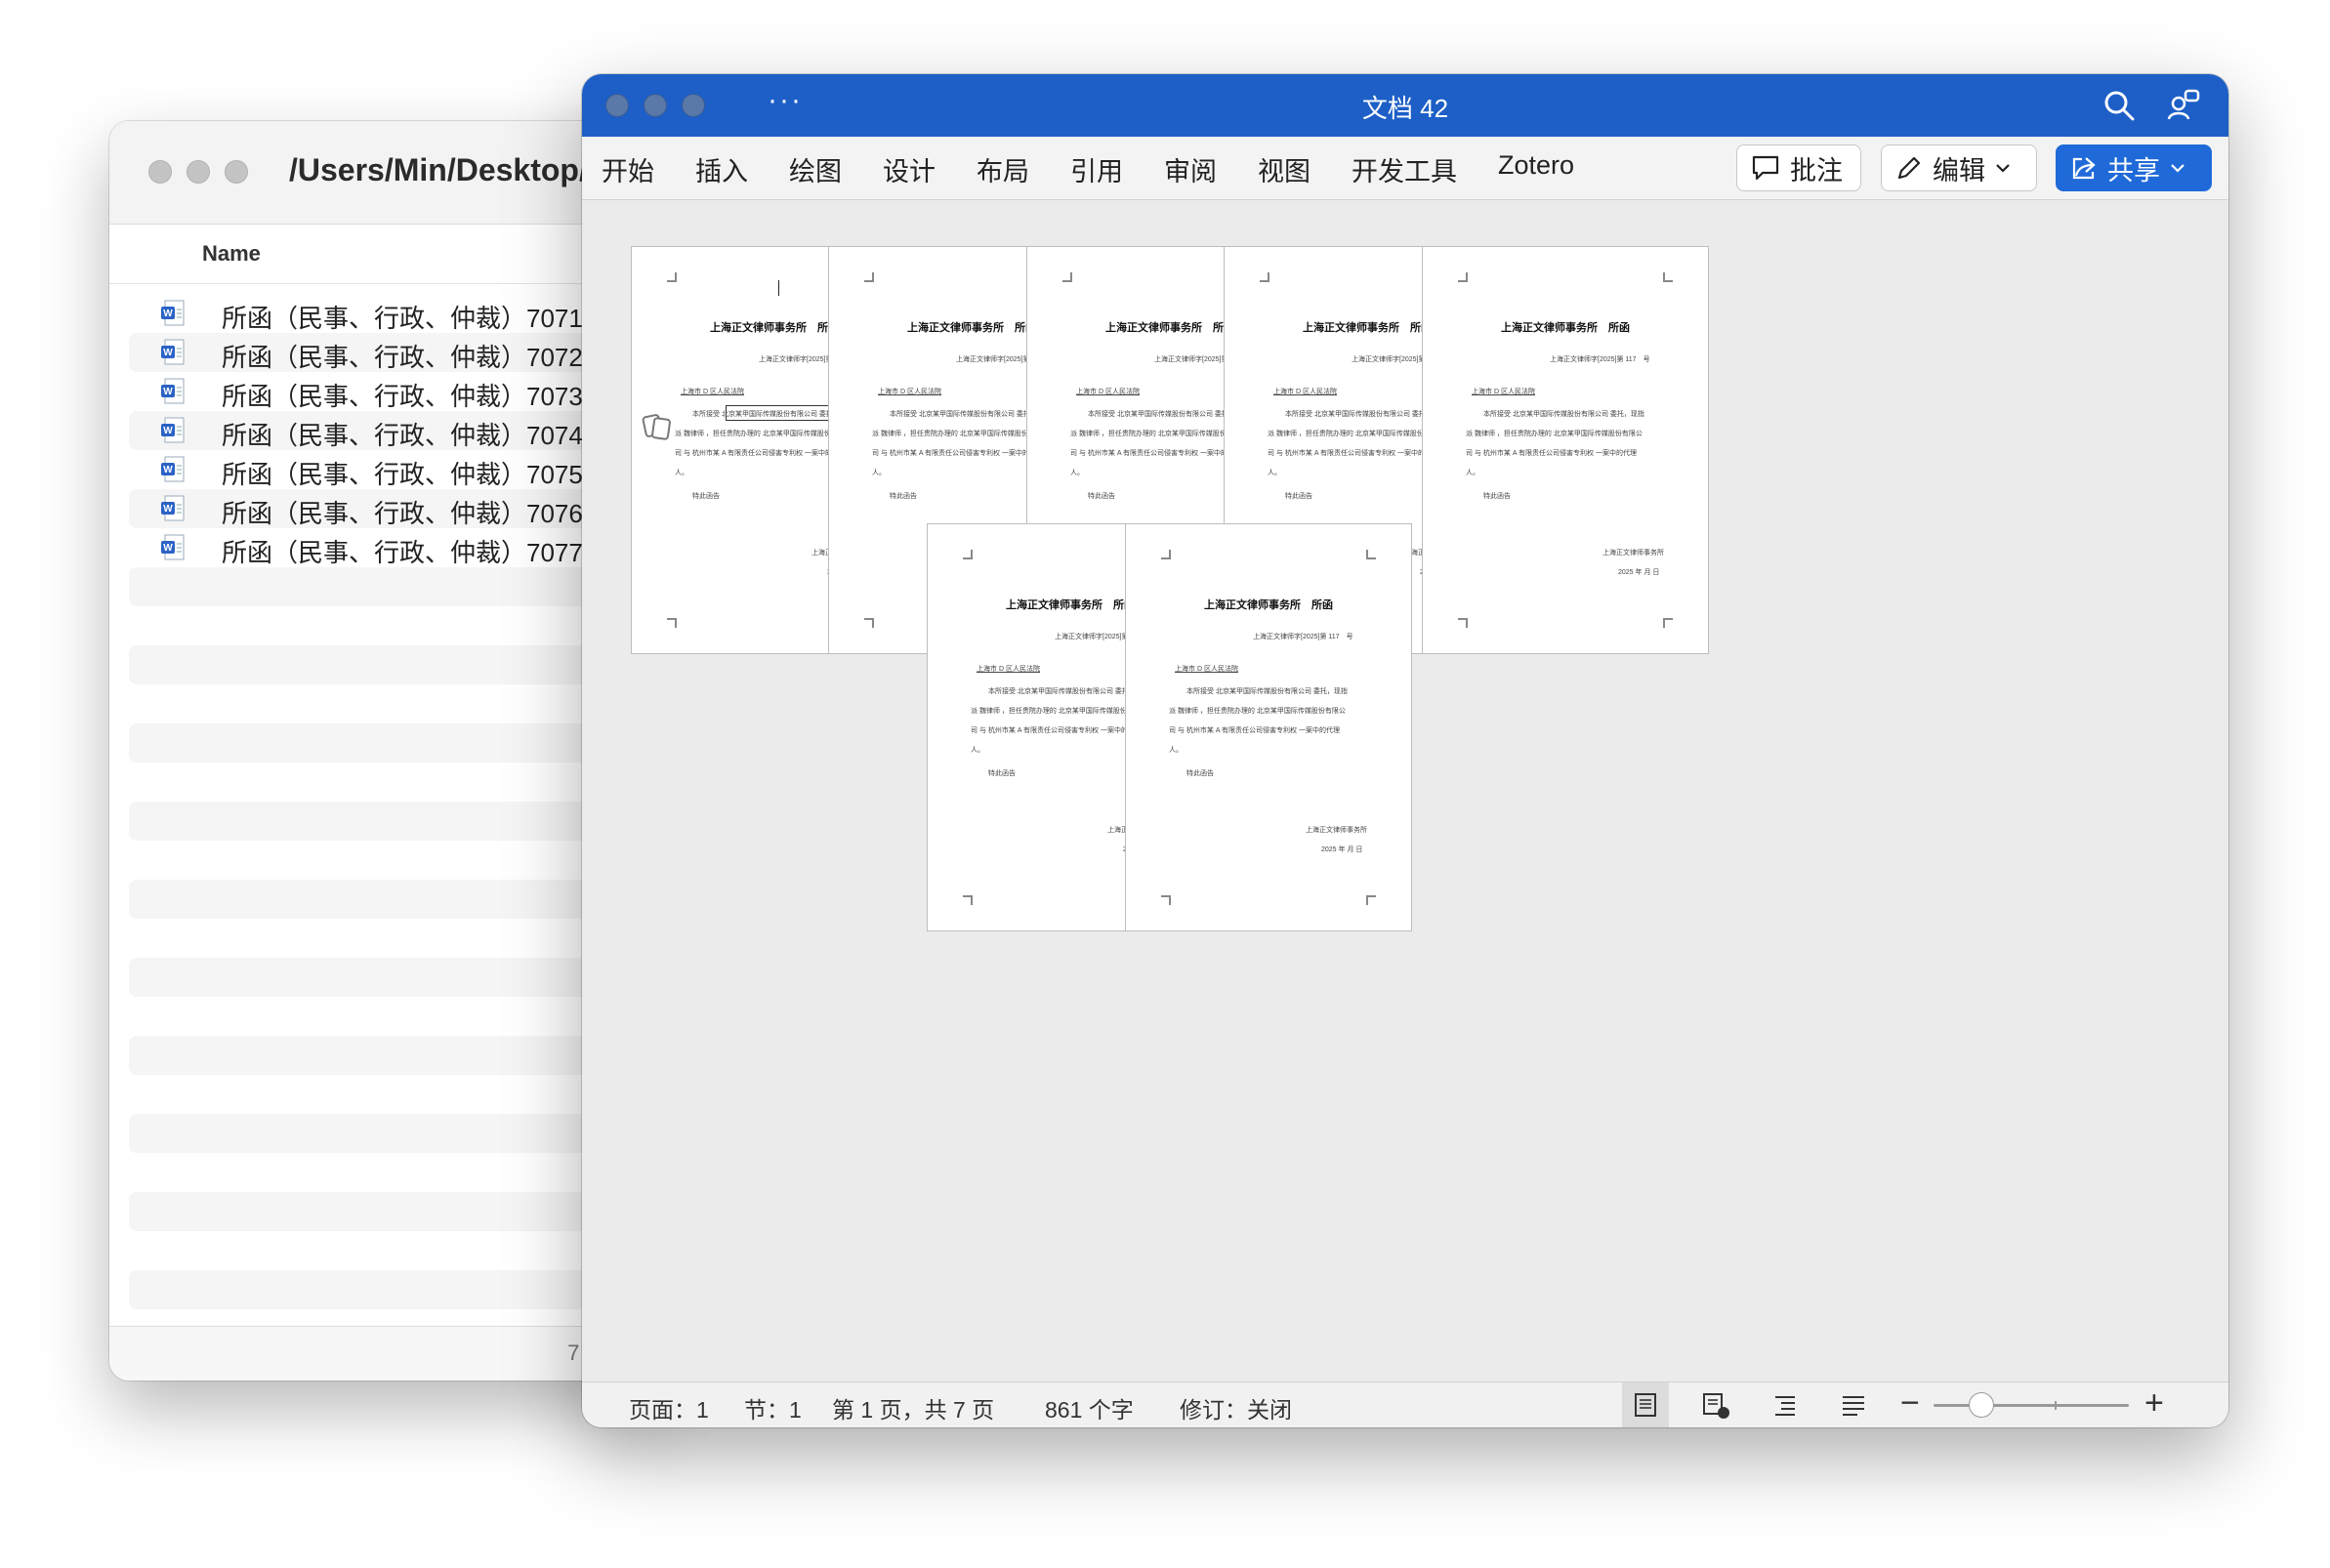 The image size is (2330, 1568). Describe the element at coordinates (657, 427) in the screenshot. I see `copy-pages-icon` at that location.